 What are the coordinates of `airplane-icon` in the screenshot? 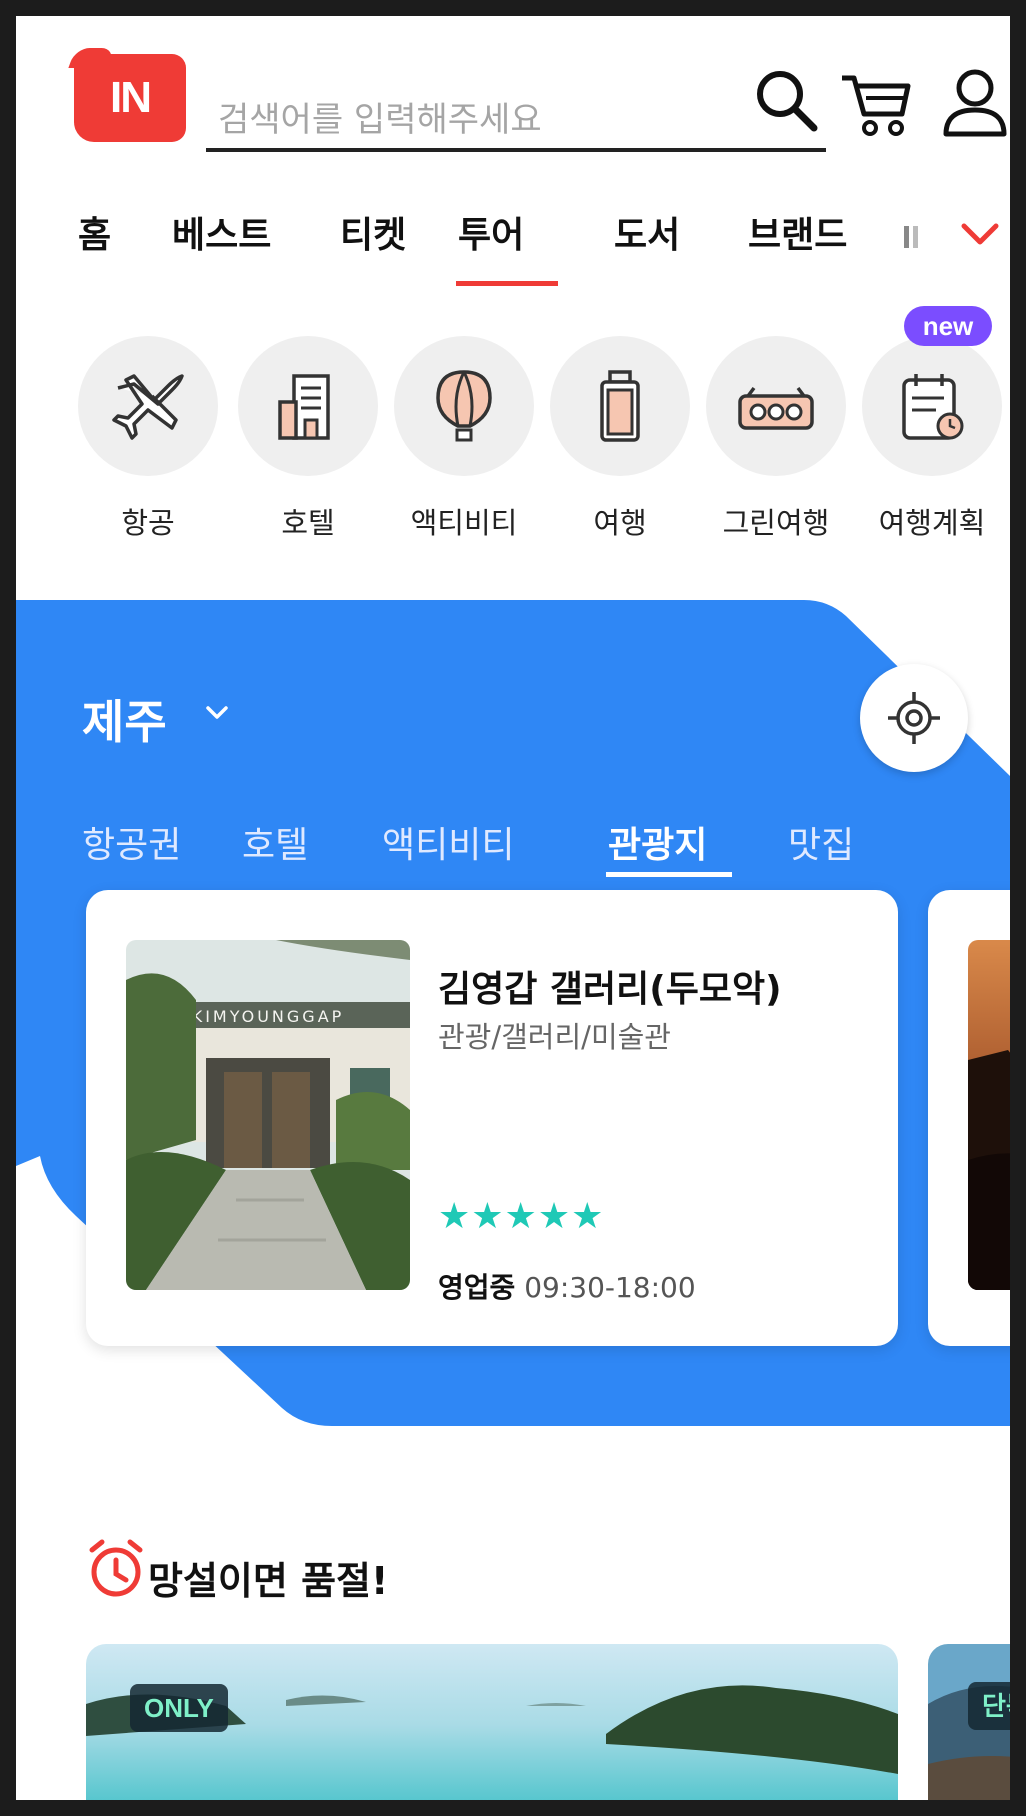 It's located at (148, 407).